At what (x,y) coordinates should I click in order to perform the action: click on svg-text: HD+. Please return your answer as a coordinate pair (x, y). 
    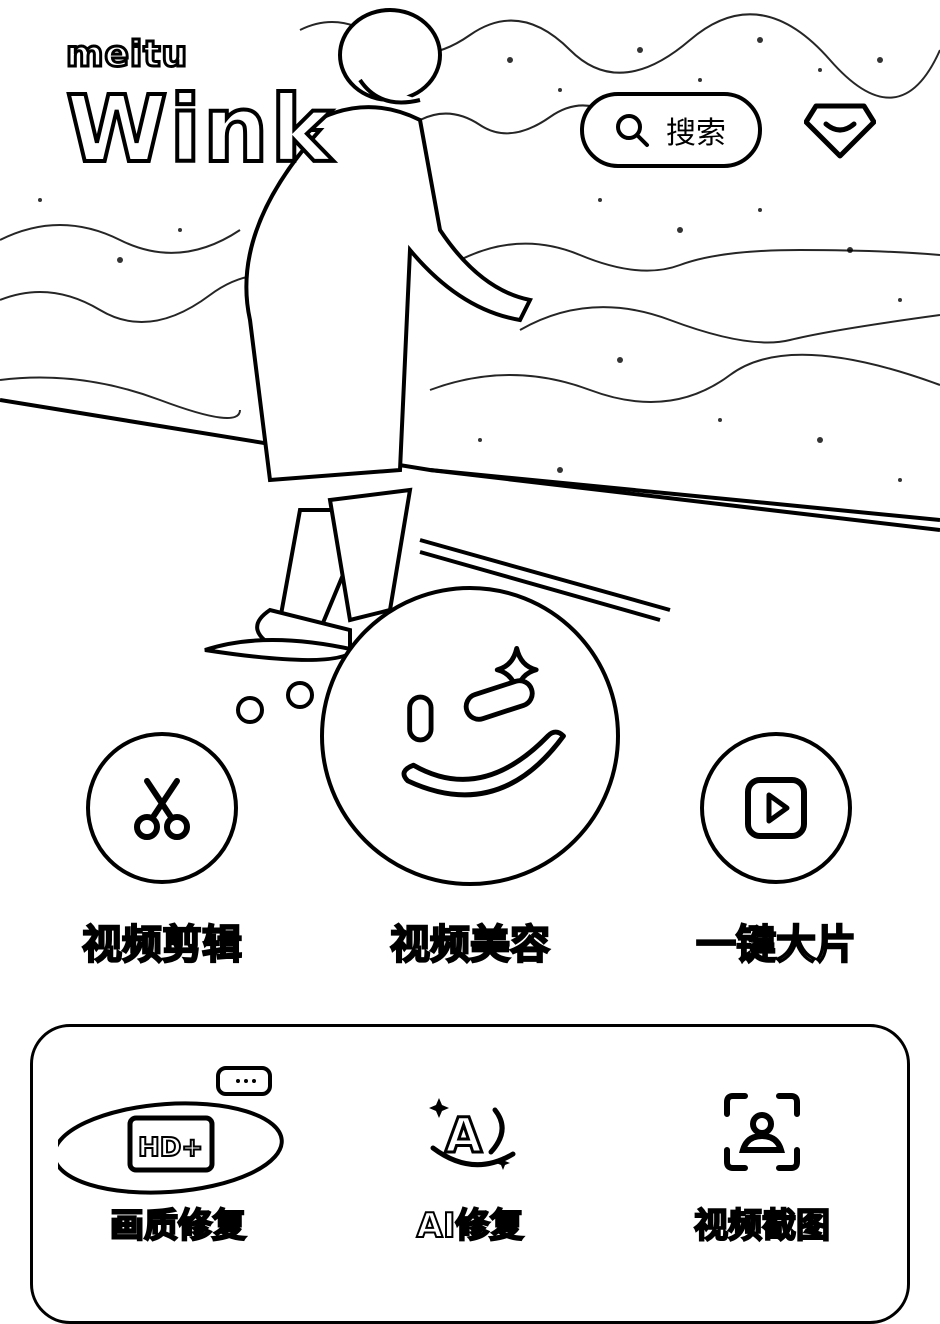
    Looking at the image, I should click on (170, 1148).